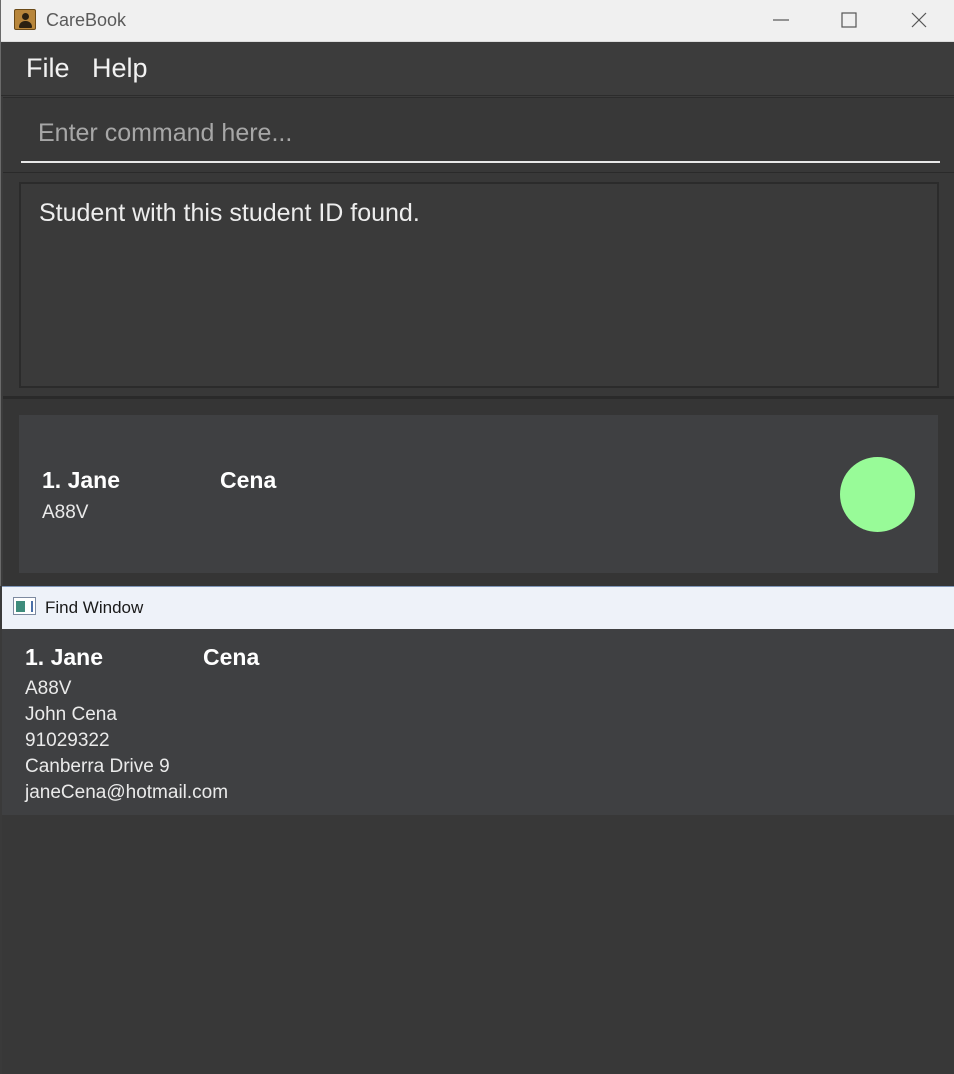  I want to click on minimize-button, so click(781, 20).